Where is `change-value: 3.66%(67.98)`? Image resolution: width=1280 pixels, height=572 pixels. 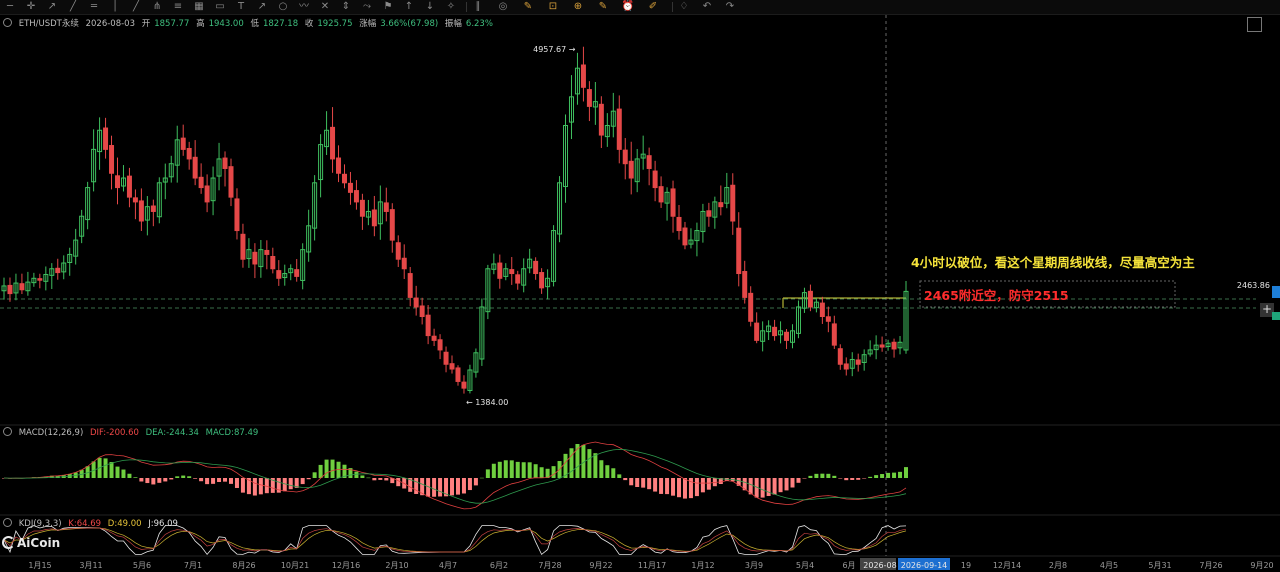
change-value: 3.66%(67.98) is located at coordinates (409, 24).